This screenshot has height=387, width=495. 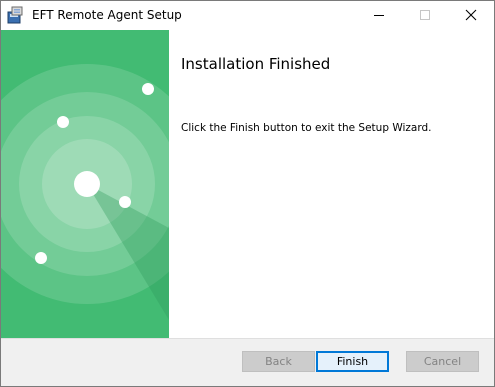 I want to click on maximize-button, so click(x=425, y=15).